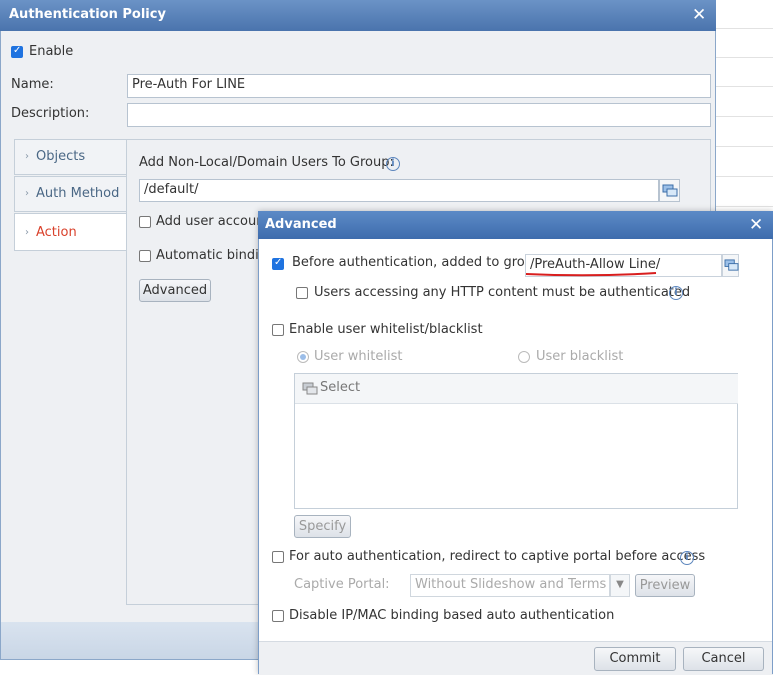 The width and height of the screenshot is (773, 675). Describe the element at coordinates (665, 585) in the screenshot. I see `preview-button: Preview` at that location.